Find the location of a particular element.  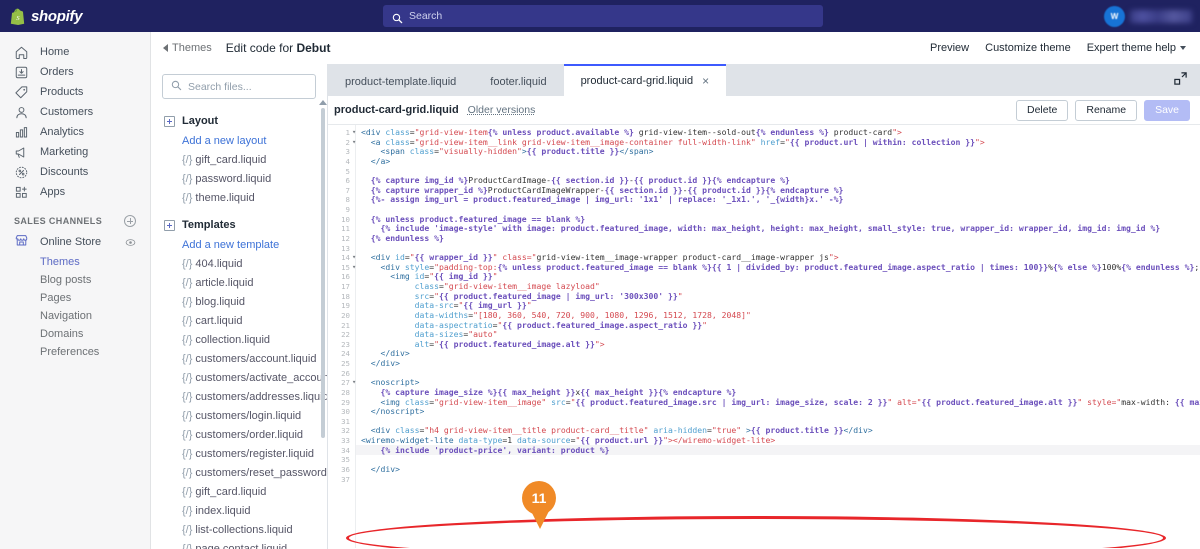

file-item-label: password.liquid is located at coordinates (233, 178).